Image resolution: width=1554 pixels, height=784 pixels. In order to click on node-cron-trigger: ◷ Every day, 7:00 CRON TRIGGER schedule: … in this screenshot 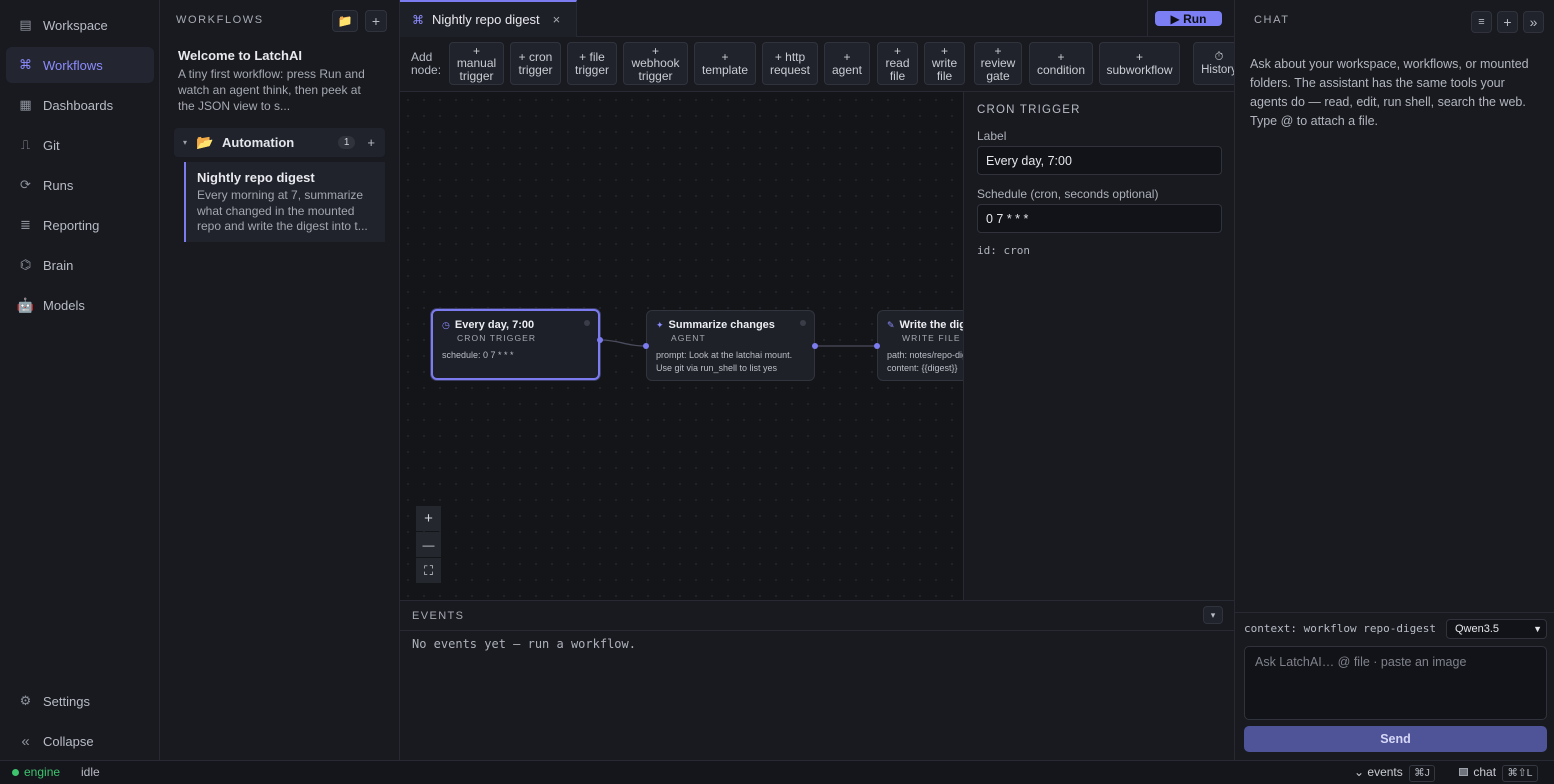, I will do `click(515, 344)`.